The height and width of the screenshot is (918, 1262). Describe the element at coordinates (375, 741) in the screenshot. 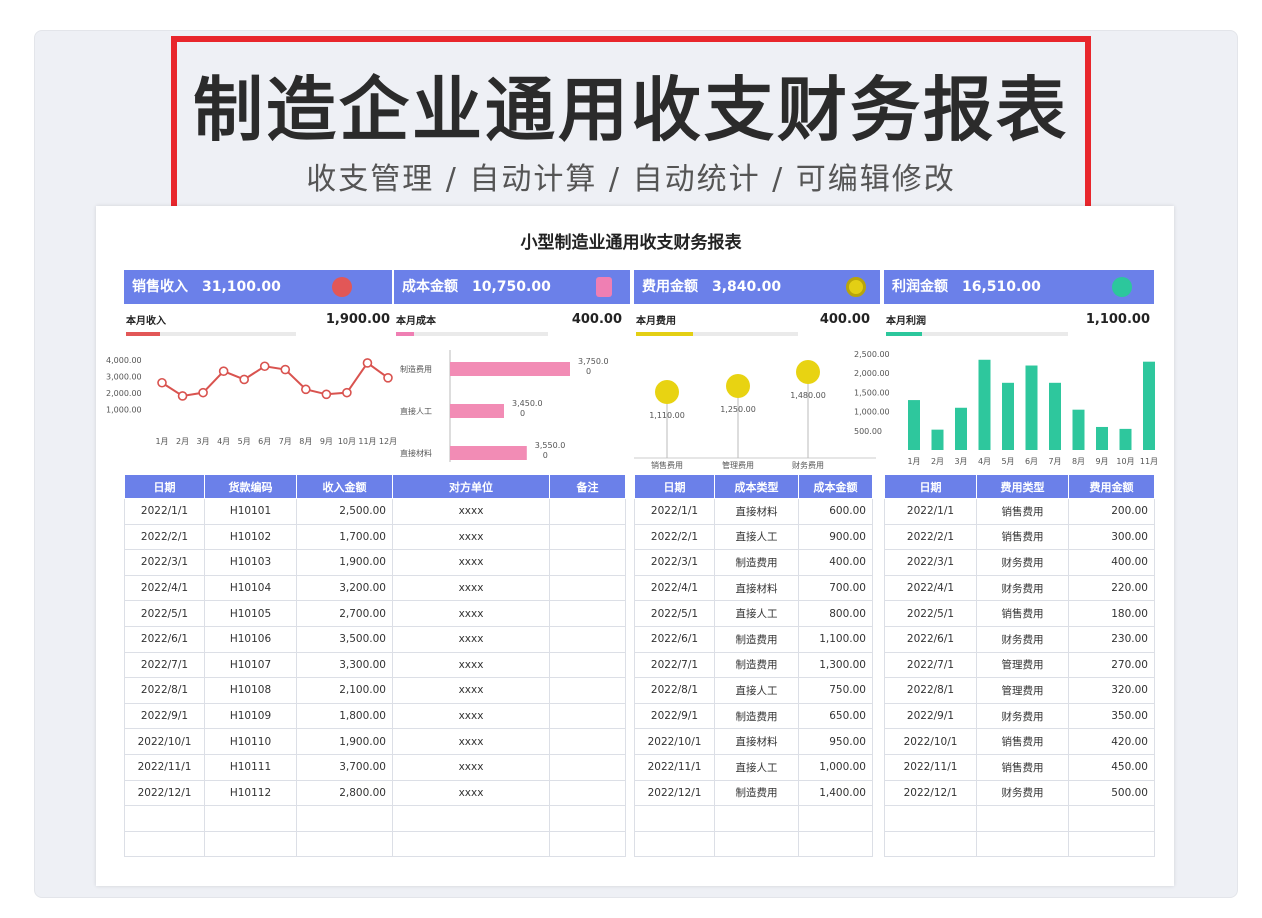

I see `table-row: 2022/10/1 H10110 1,900.00 xxxx` at that location.